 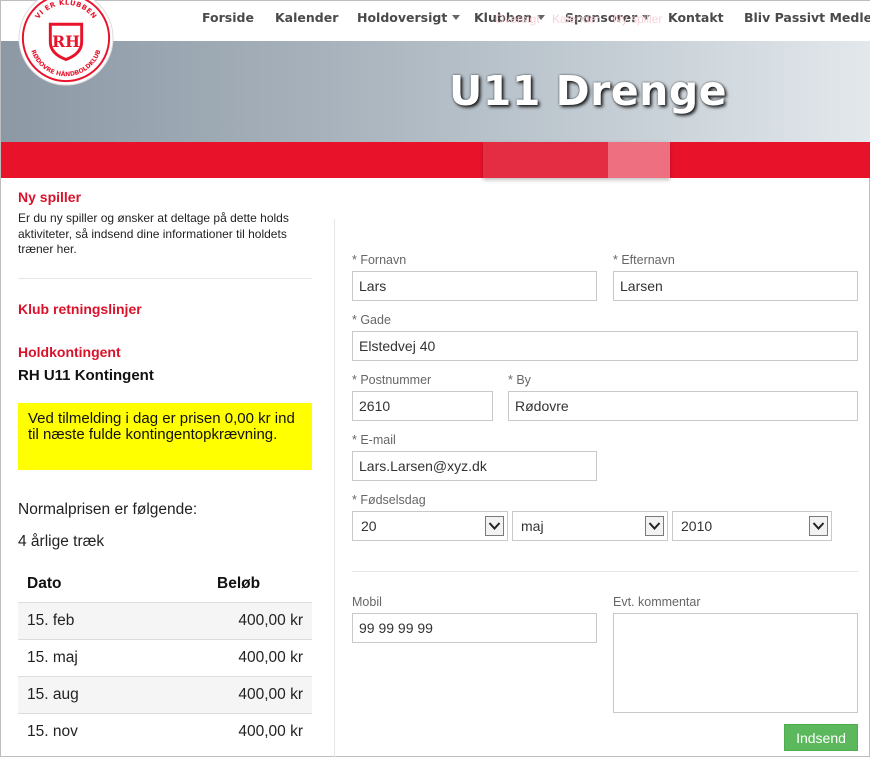 I want to click on comment-textarea, so click(x=735, y=663).